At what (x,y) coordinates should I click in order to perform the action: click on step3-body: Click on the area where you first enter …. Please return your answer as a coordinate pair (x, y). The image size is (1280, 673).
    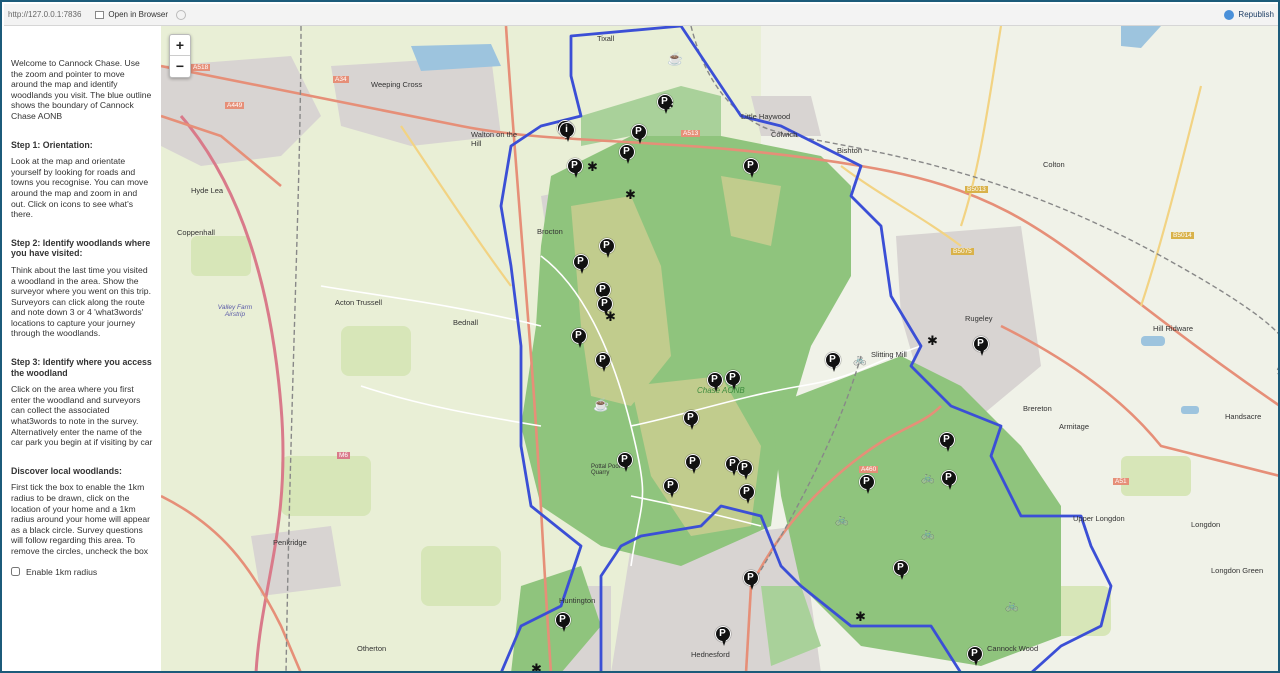
    Looking at the image, I should click on (82, 416).